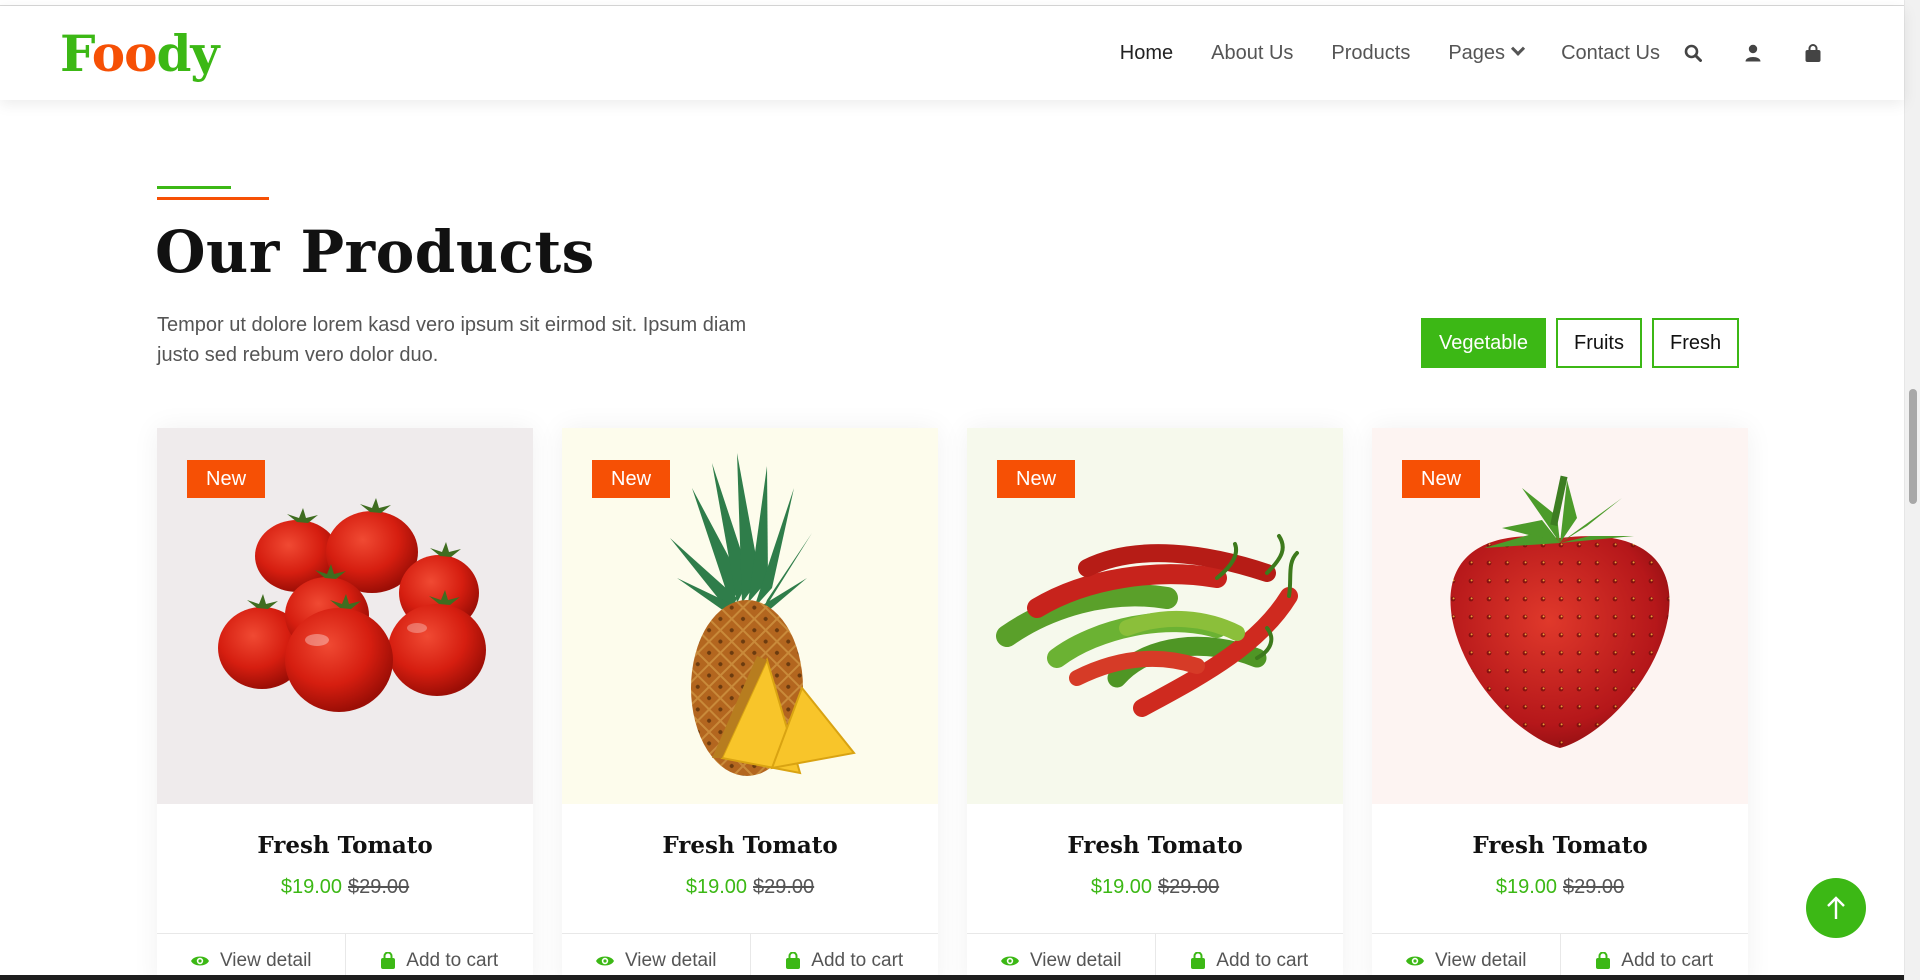  I want to click on nav-home-label: Home, so click(1146, 52).